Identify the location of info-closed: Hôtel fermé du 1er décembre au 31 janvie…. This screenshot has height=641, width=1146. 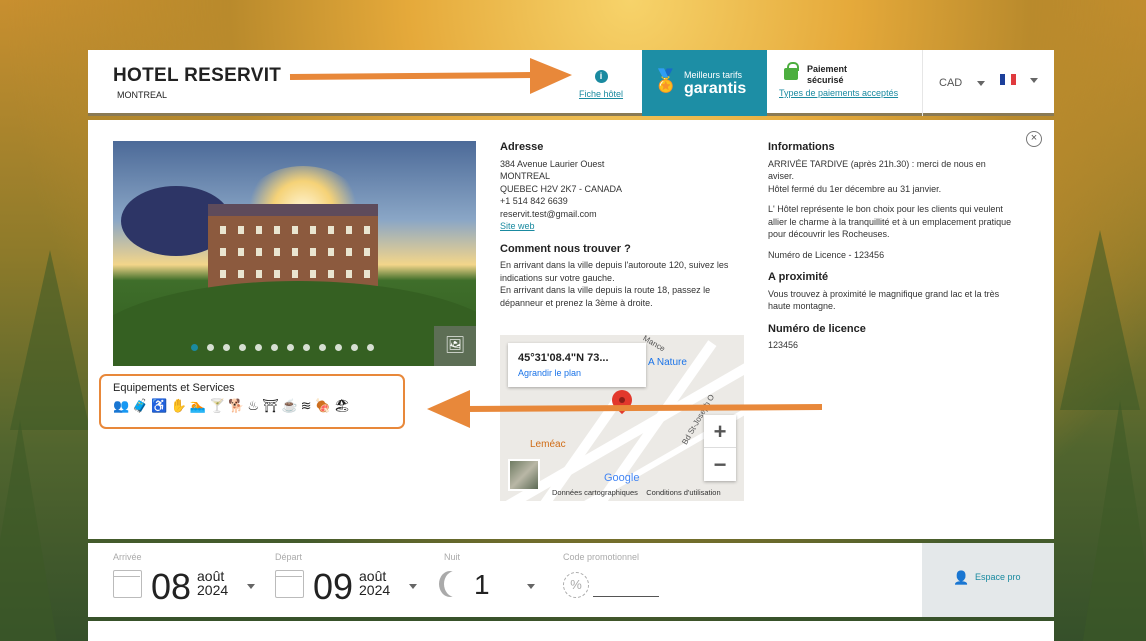
(855, 188).